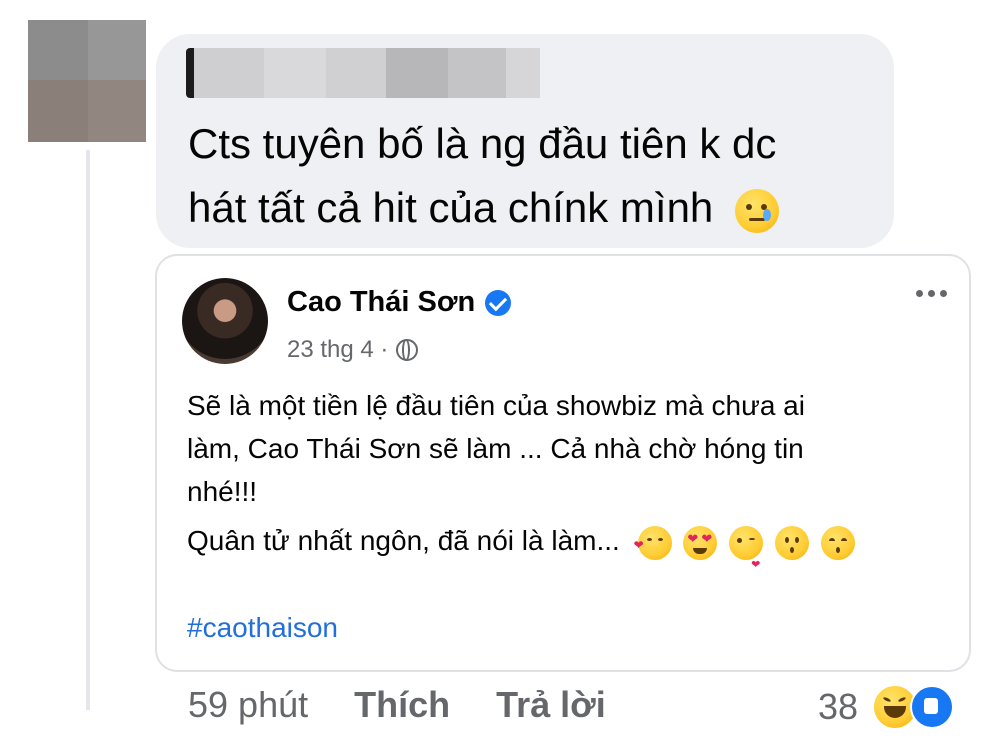 The image size is (1000, 753). Describe the element at coordinates (262, 628) in the screenshot. I see `post-hashtag: #caothaison` at that location.